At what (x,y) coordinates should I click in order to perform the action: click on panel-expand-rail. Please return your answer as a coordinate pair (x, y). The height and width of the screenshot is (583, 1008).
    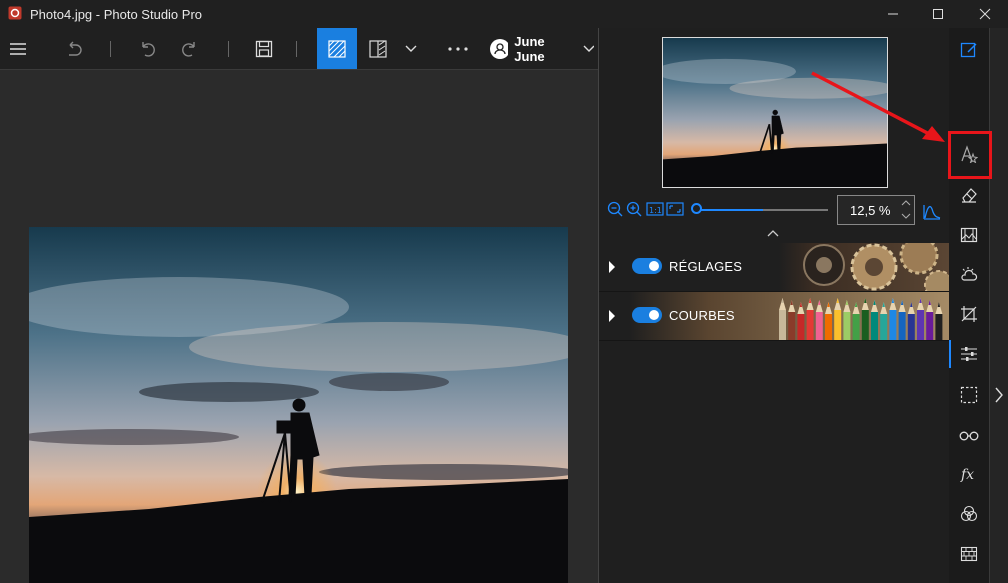
    Looking at the image, I should click on (998, 305).